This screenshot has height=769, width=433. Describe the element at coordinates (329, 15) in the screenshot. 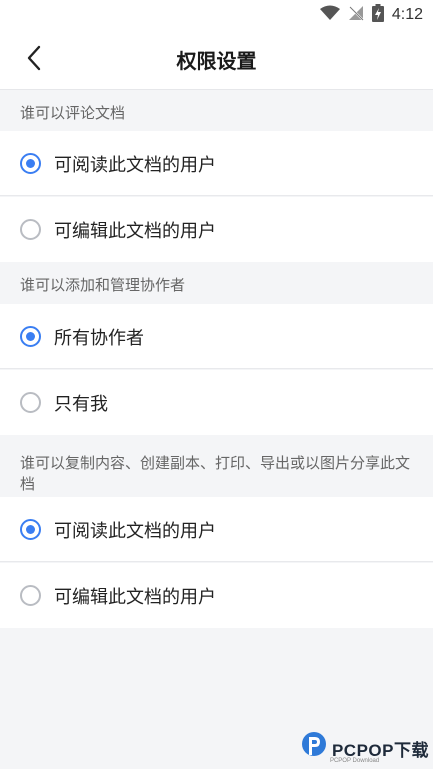

I see `wifi-icon` at that location.